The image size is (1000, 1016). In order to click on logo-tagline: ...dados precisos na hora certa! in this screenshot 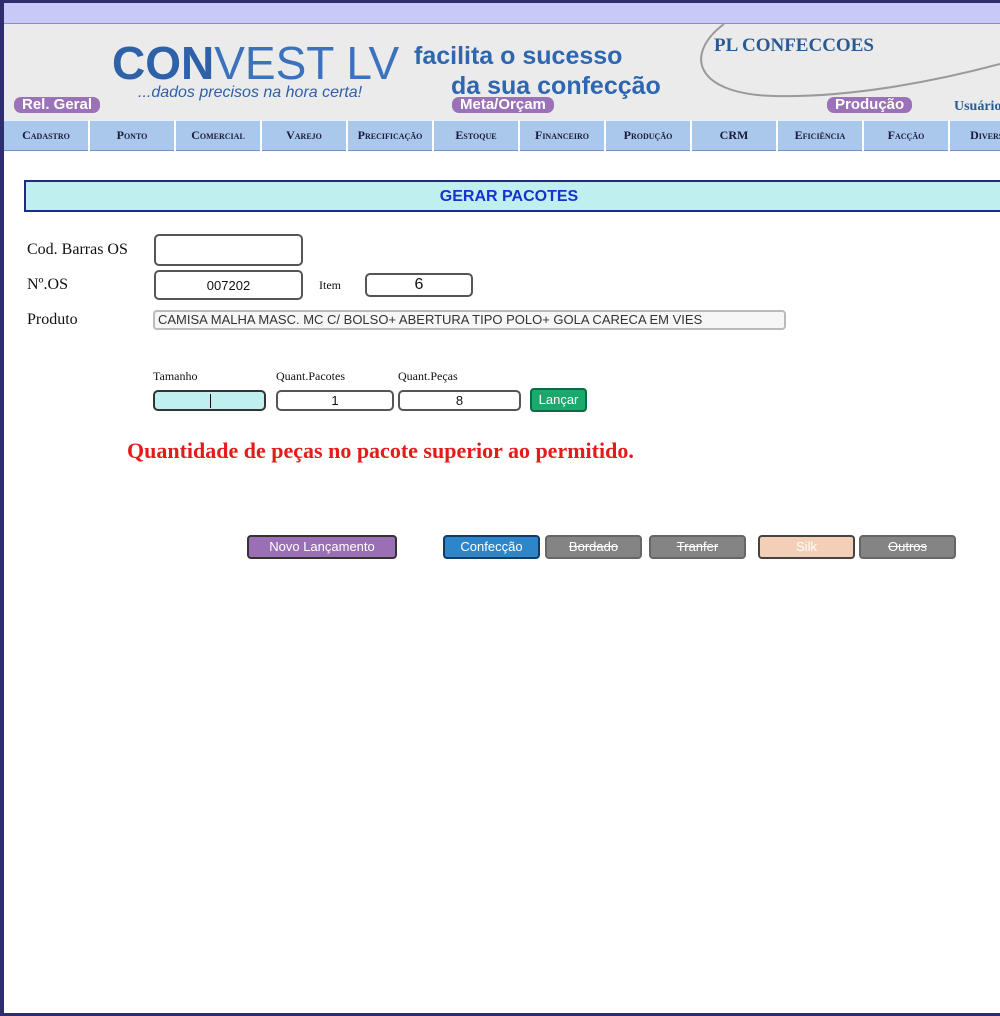, I will do `click(250, 92)`.